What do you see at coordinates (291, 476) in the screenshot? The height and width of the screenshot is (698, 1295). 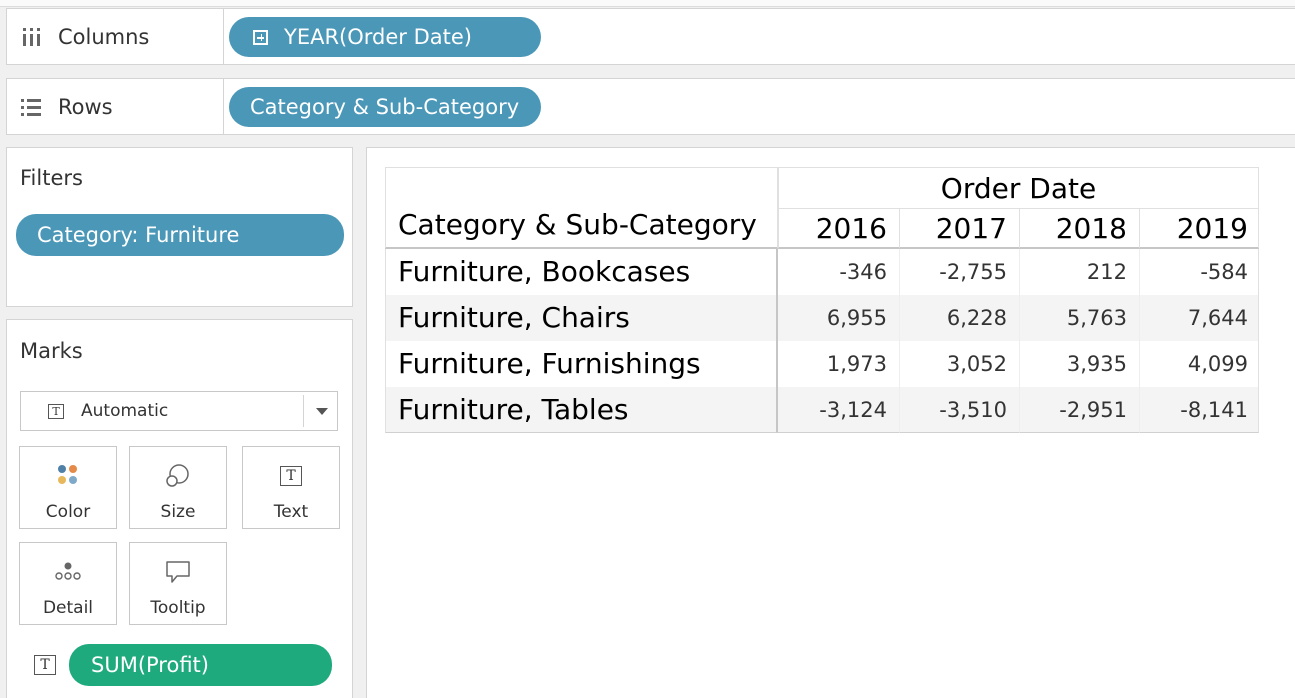 I see `text-t-icon: T` at bounding box center [291, 476].